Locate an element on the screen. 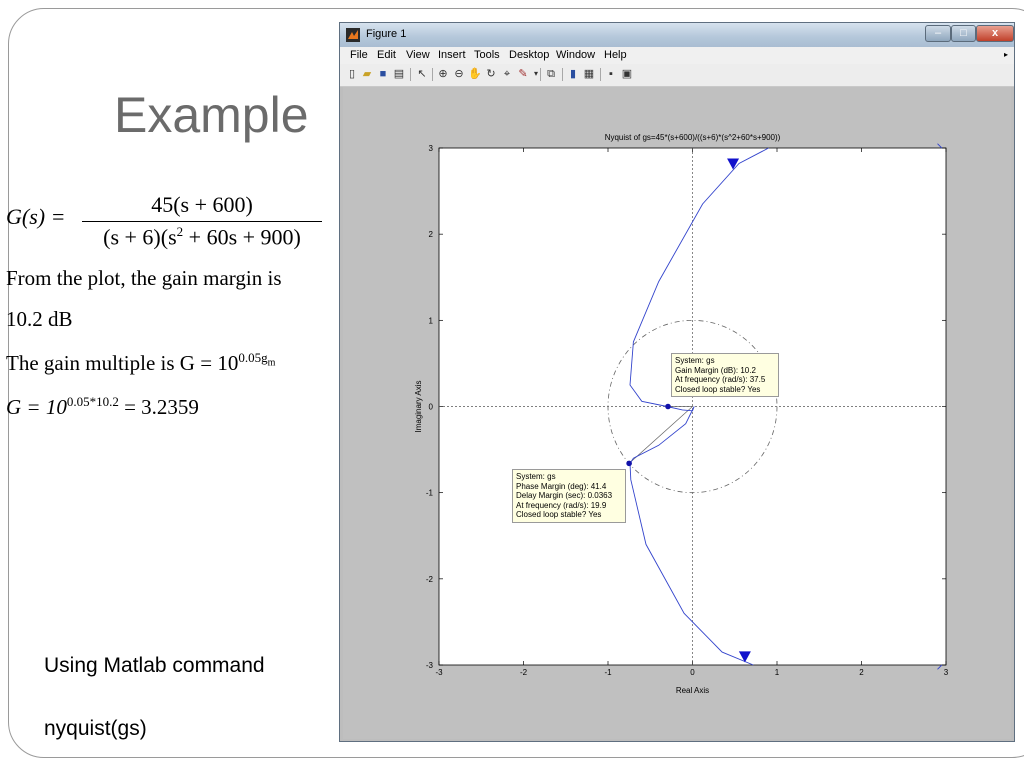  gain-multiple-result: G = 100.05*10.2 = 3.2359 is located at coordinates (102, 406).